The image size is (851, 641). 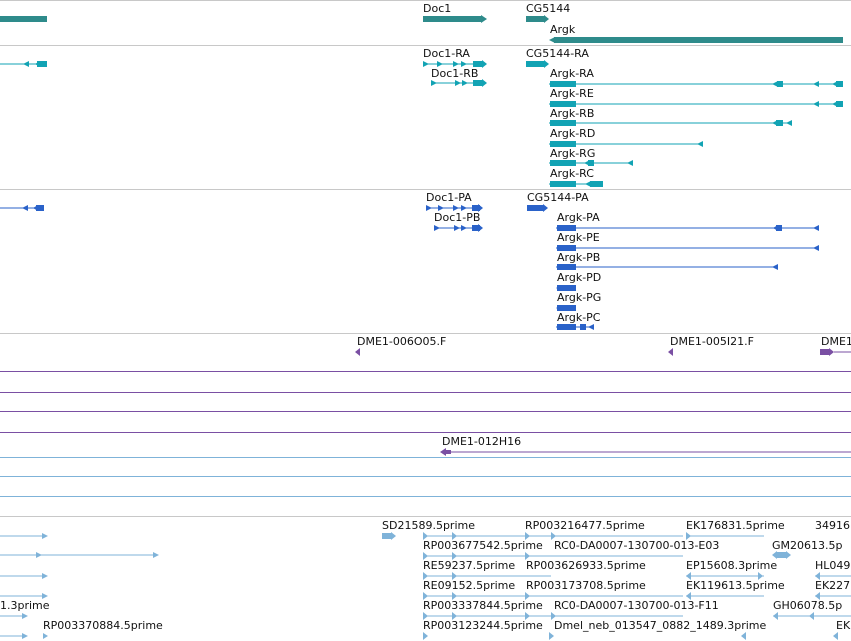 I want to click on est-label-ek176831: EK176831.5prime, so click(x=735, y=525).